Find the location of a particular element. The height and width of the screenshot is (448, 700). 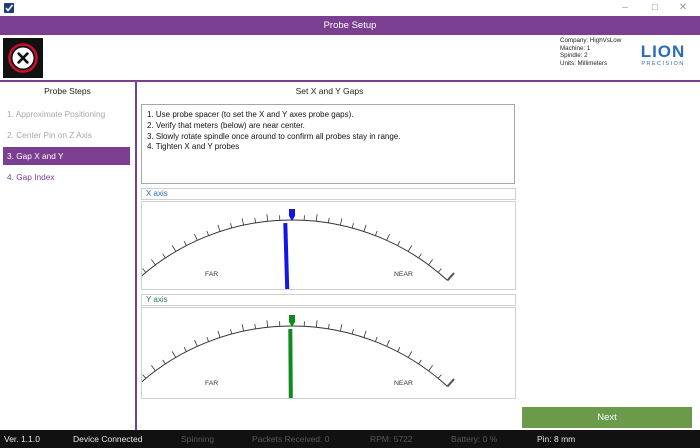

checkbox-icon is located at coordinates (9, 8).